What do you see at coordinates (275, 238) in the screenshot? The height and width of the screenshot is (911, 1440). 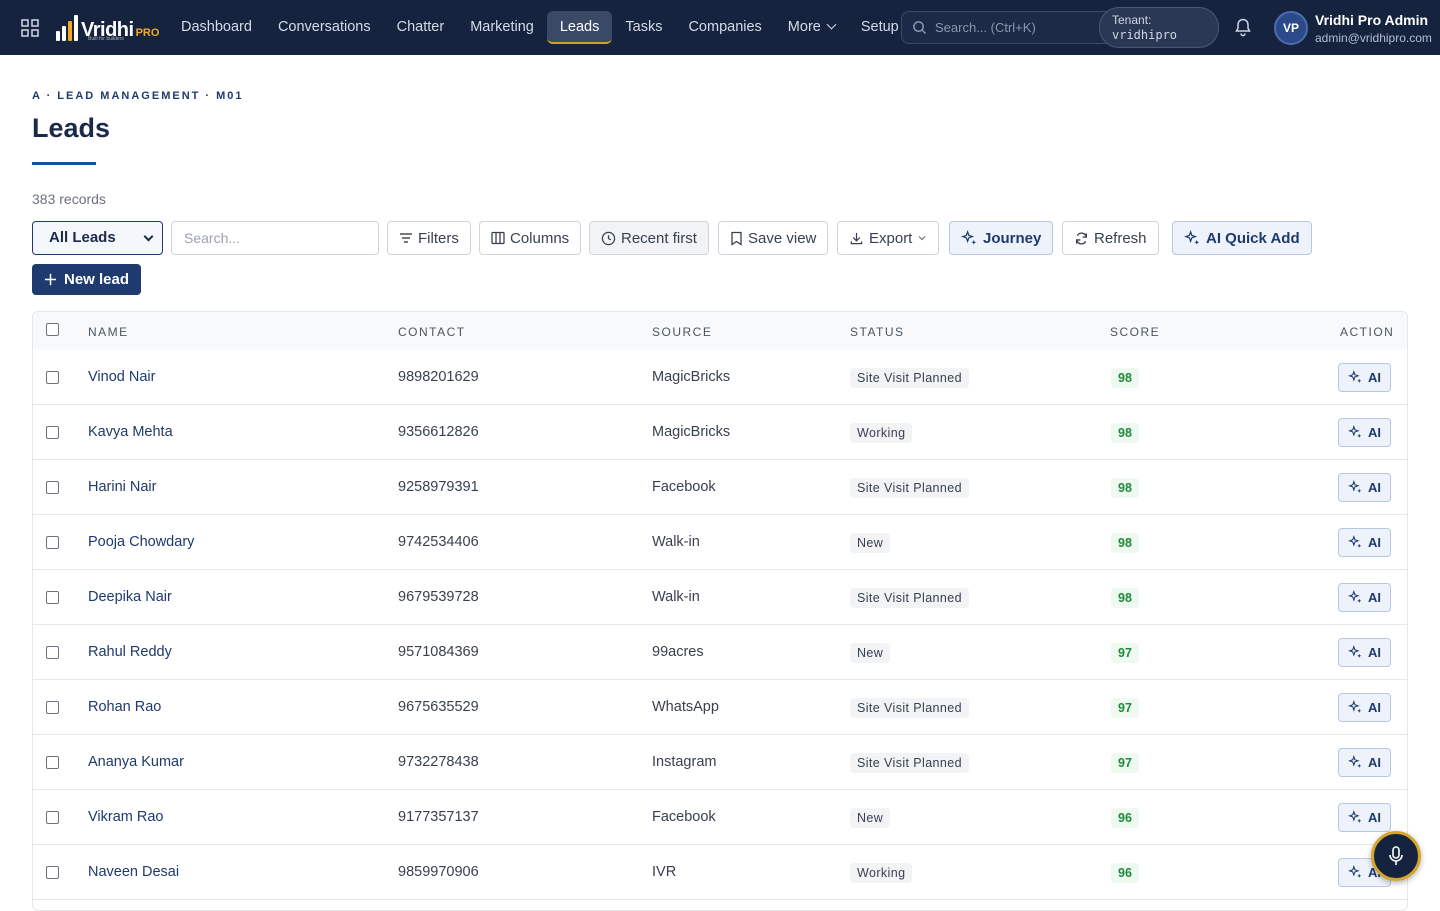 I see `search-input` at bounding box center [275, 238].